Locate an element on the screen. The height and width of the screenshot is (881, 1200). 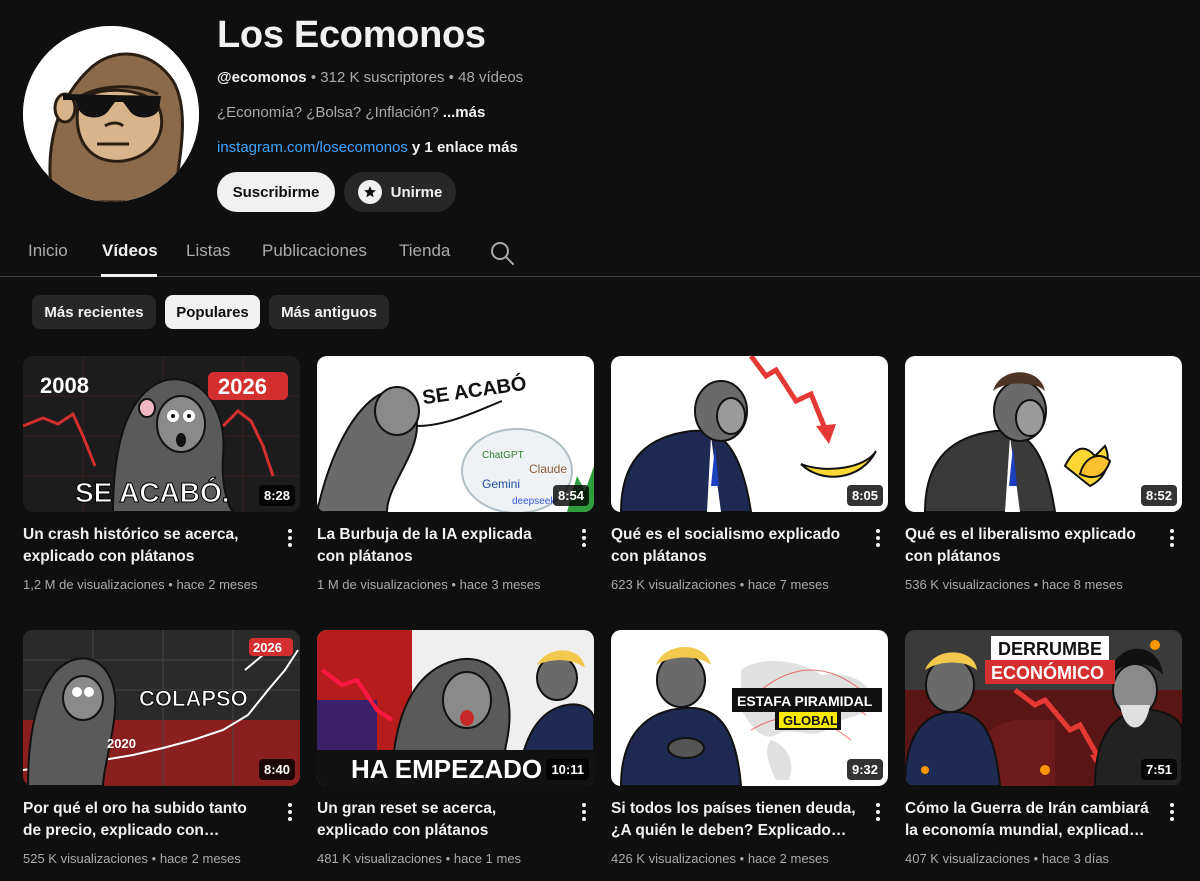
video-thumbnail: ESTAFA PIRAMIDAL GLOBAL 9:32 is located at coordinates (749, 708).